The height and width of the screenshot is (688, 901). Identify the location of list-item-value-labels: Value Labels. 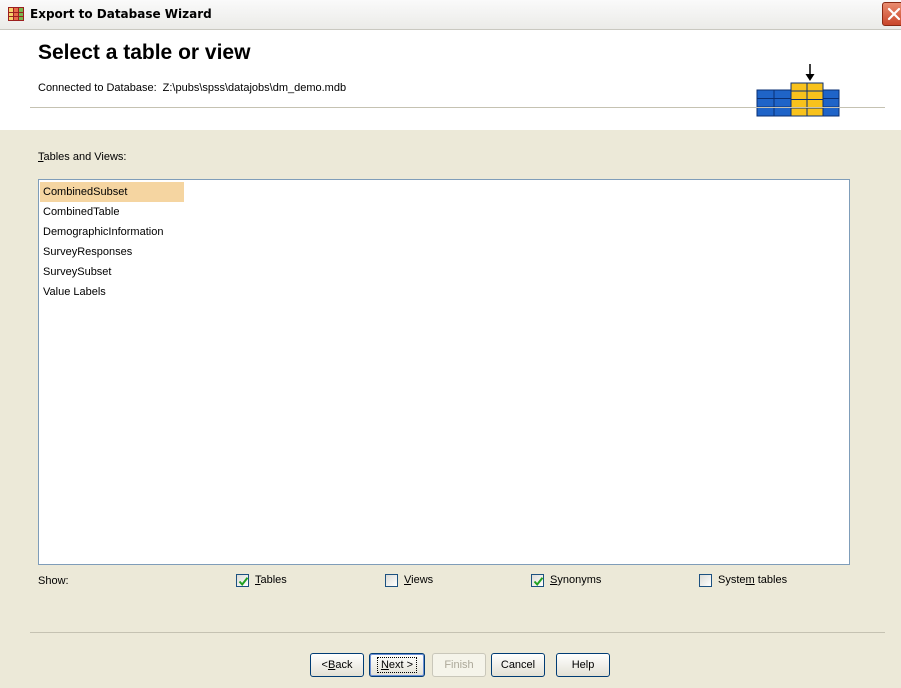
(74, 292).